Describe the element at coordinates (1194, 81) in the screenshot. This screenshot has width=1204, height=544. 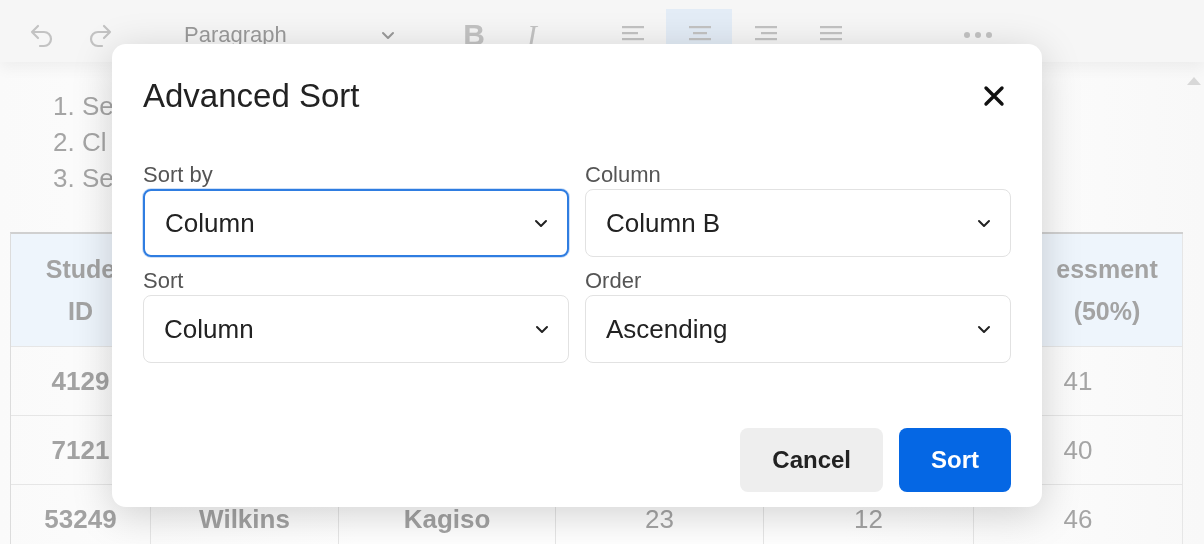
I see `scroll-up-icon` at that location.